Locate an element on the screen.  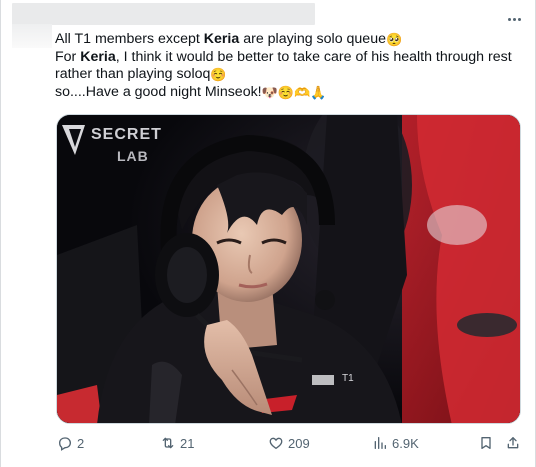
repost-arrows-icon is located at coordinates (168, 443).